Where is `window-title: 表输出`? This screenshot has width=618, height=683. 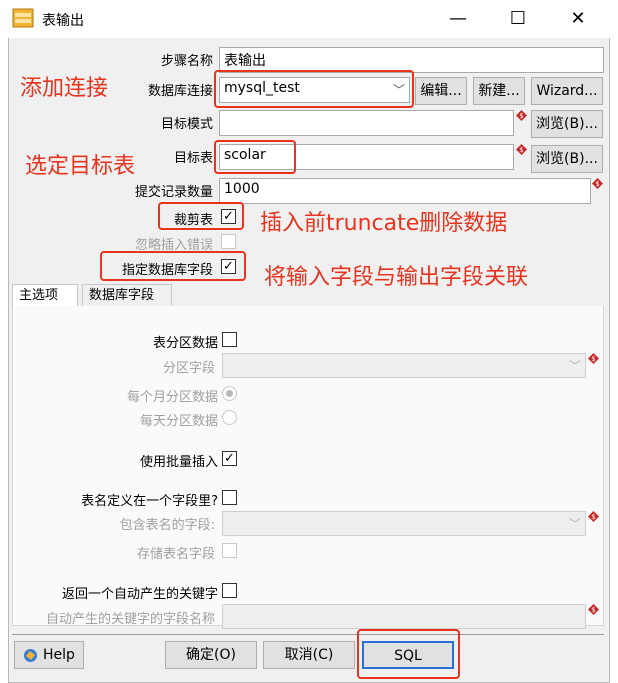
window-title: 表输出 is located at coordinates (63, 21).